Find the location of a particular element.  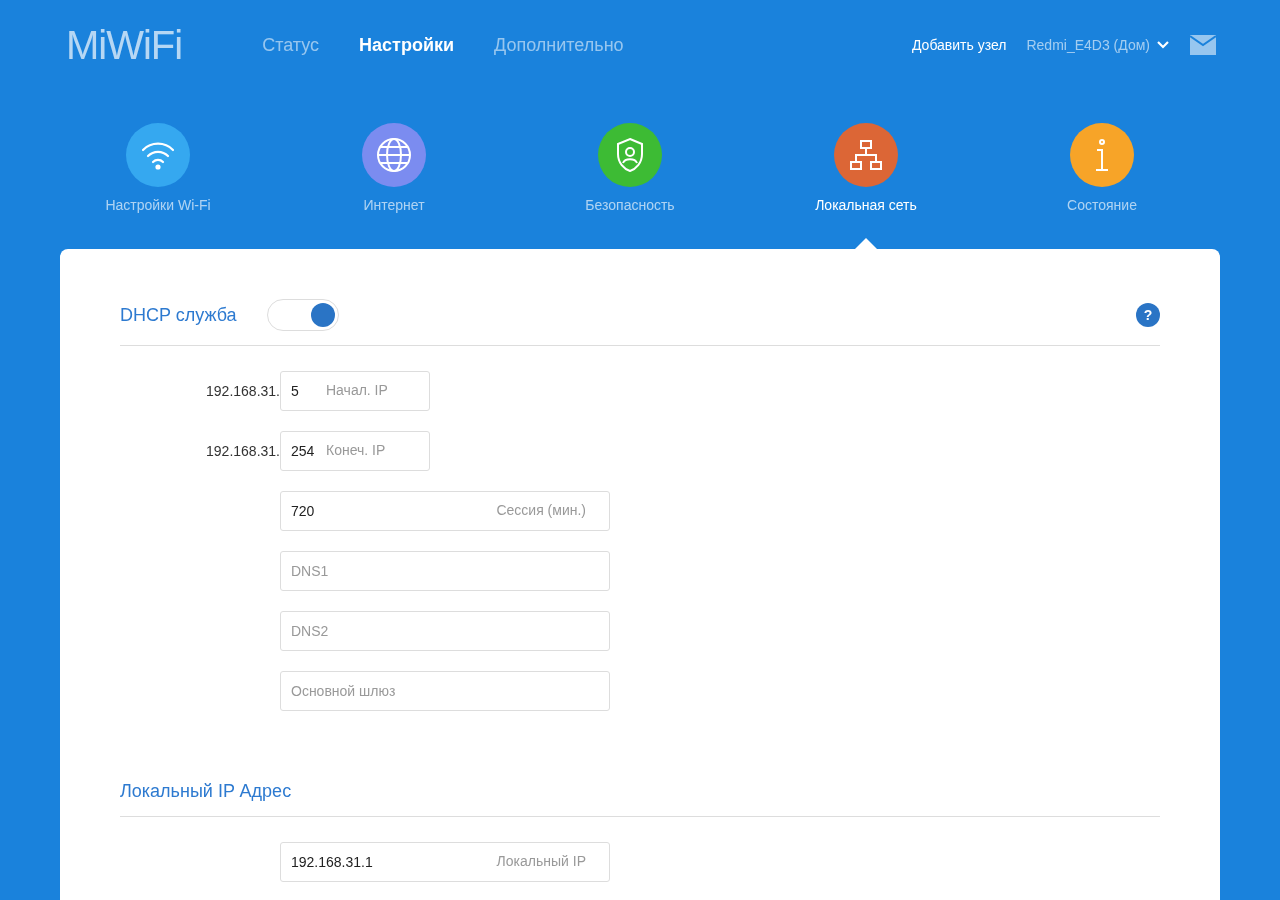

mail-icon is located at coordinates (1203, 45).